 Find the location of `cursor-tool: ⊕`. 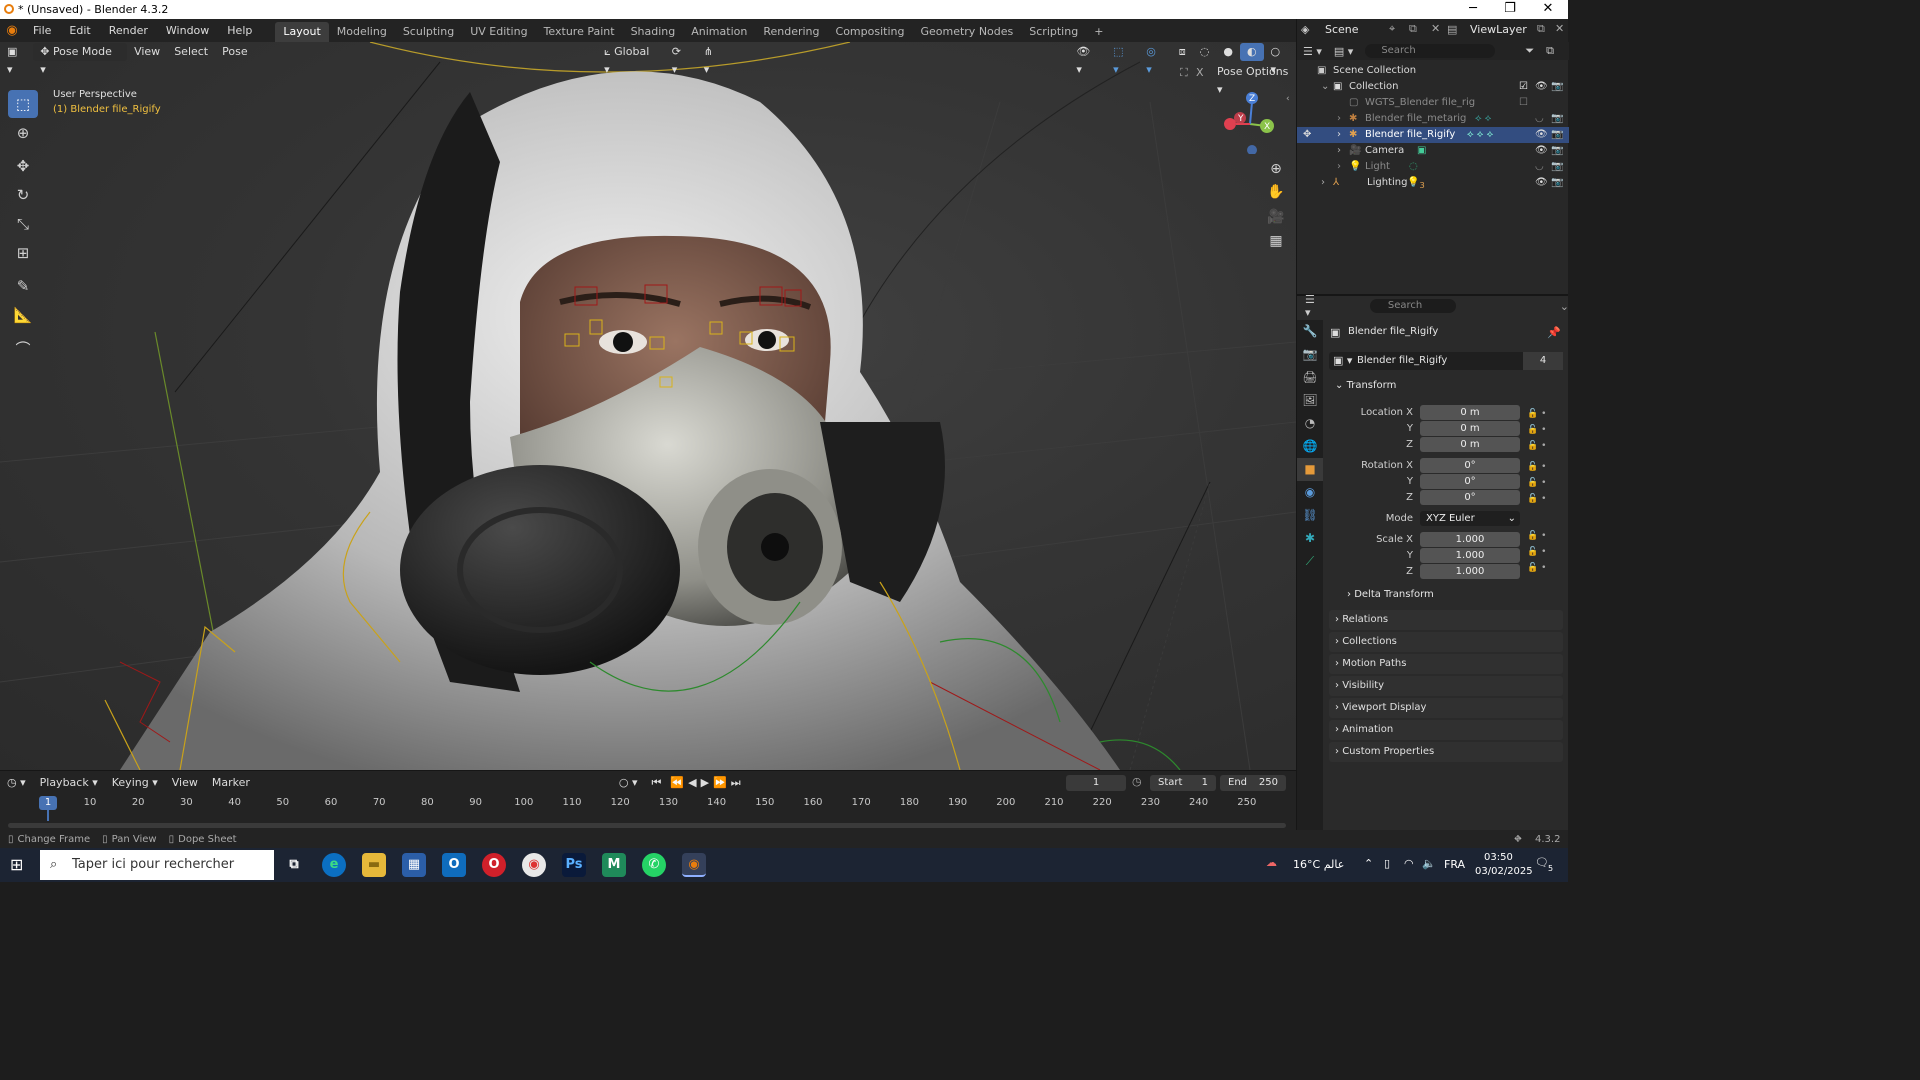

cursor-tool: ⊕ is located at coordinates (23, 133).